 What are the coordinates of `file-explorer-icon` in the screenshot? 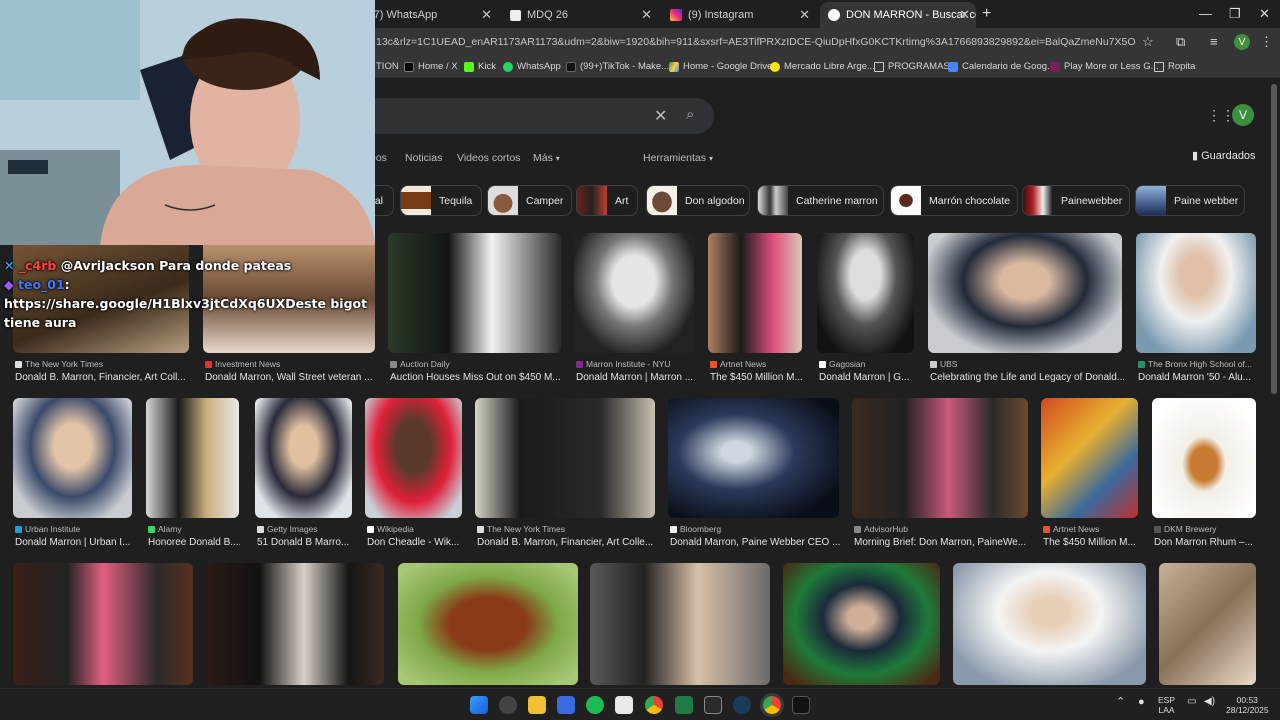 It's located at (537, 705).